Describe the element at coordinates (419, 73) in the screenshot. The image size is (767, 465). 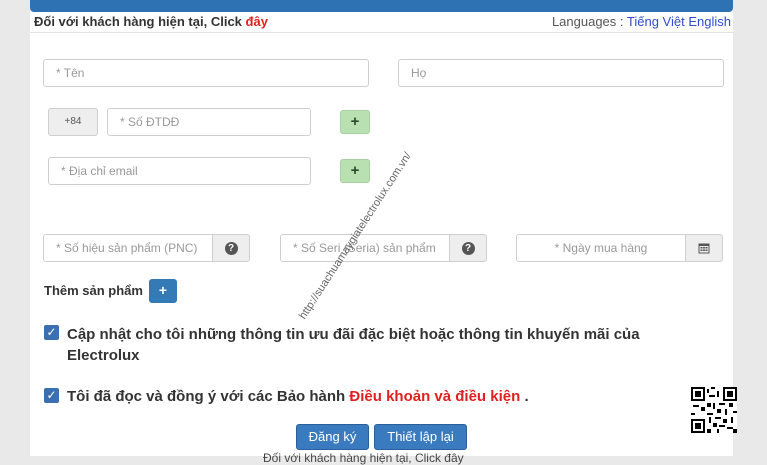
I see `last-name-placeholder: Họ` at that location.